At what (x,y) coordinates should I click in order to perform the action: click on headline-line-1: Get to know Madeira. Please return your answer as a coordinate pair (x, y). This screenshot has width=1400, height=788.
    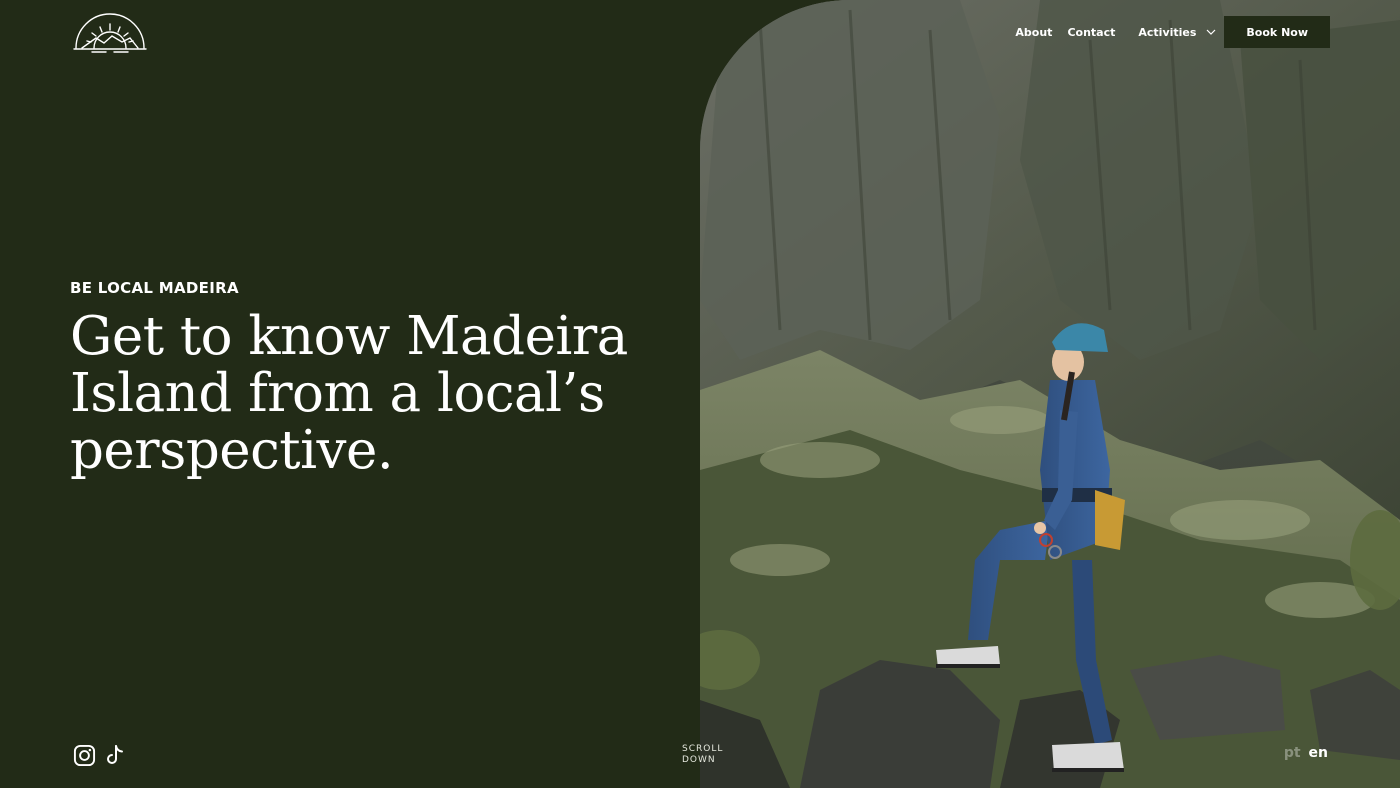
    Looking at the image, I should click on (349, 336).